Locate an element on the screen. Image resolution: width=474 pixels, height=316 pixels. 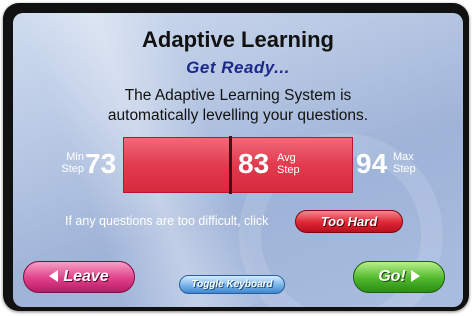
max-step-value: 94 is located at coordinates (372, 163).